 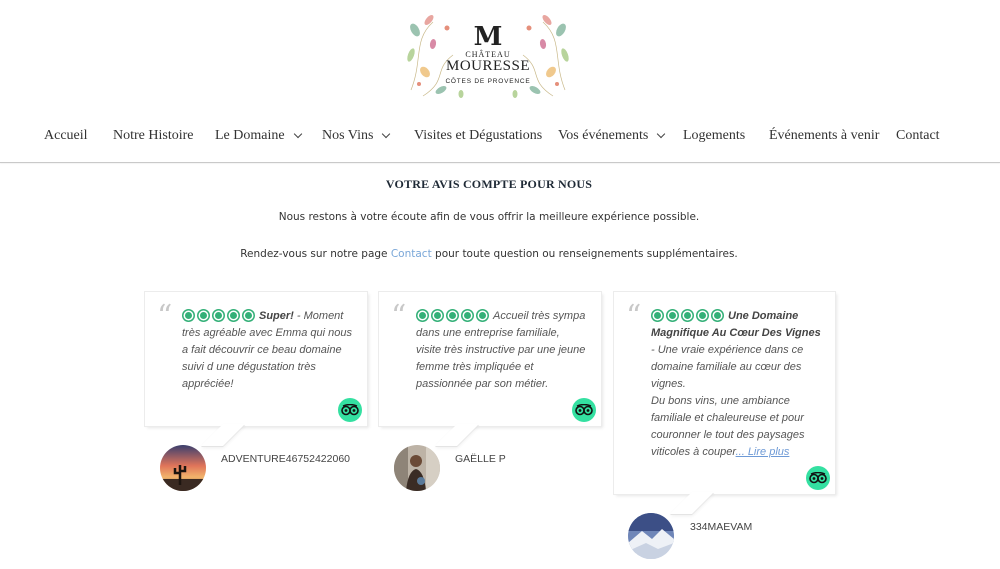 I want to click on nav-item-evenements-a-venir: Événements à venir, so click(x=824, y=136).